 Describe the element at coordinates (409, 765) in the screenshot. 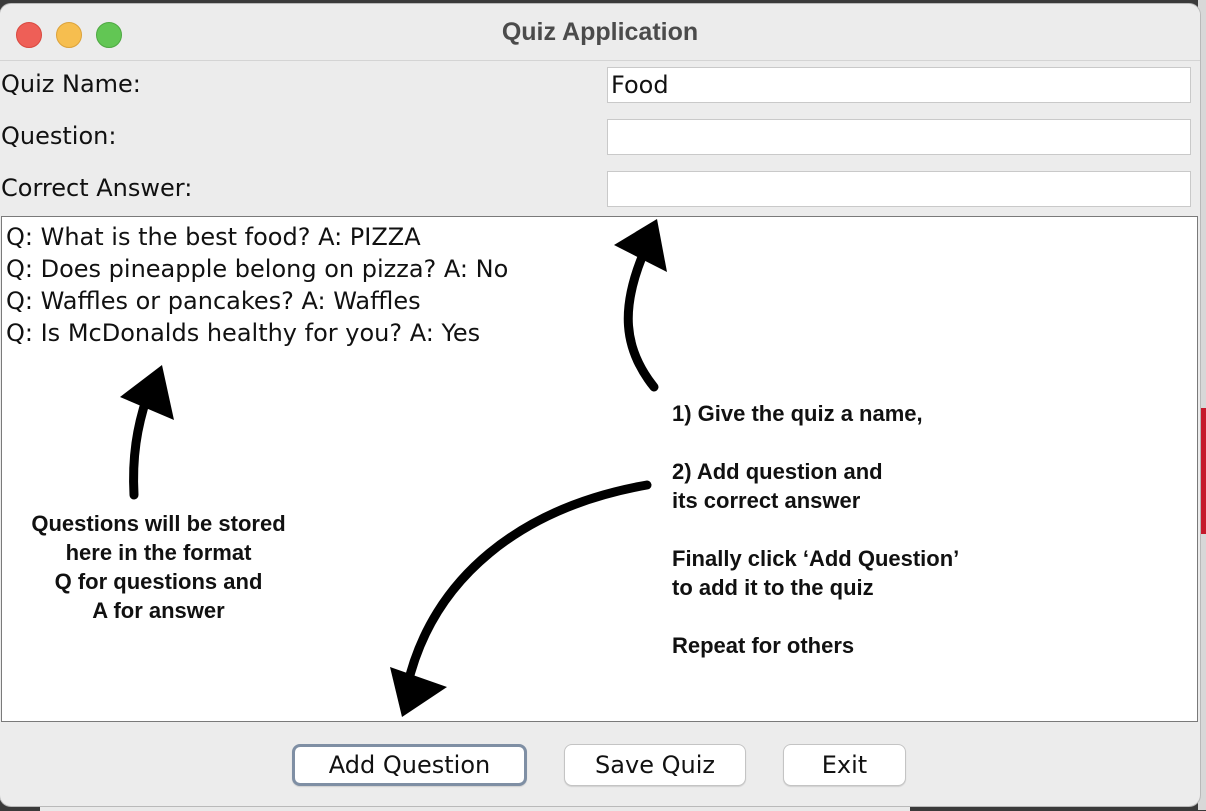

I see `add-question-button: Add Question` at that location.